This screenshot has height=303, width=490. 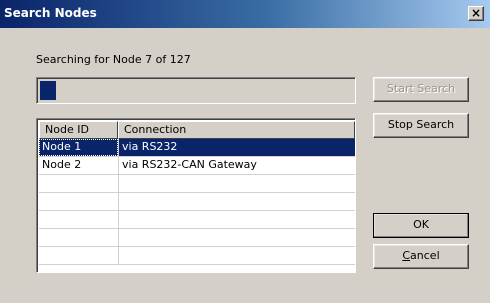 I want to click on close-button: ×, so click(x=476, y=13).